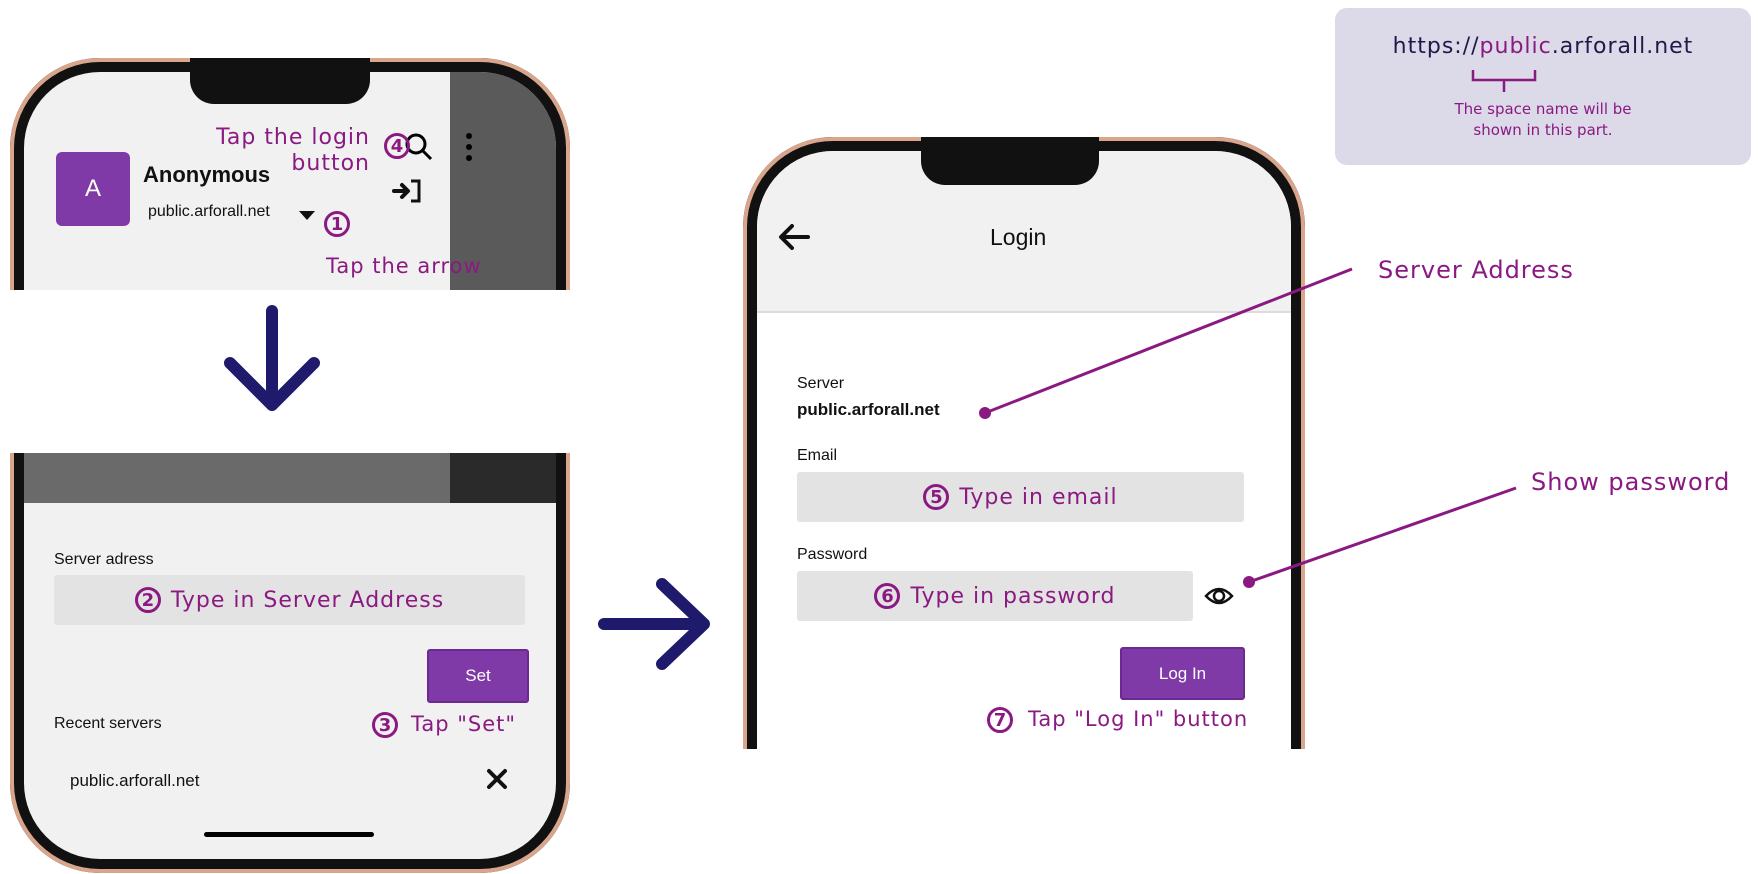 Image resolution: width=1758 pixels, height=874 pixels. What do you see at coordinates (985, 413) in the screenshot?
I see `server-address-callout-dot` at bounding box center [985, 413].